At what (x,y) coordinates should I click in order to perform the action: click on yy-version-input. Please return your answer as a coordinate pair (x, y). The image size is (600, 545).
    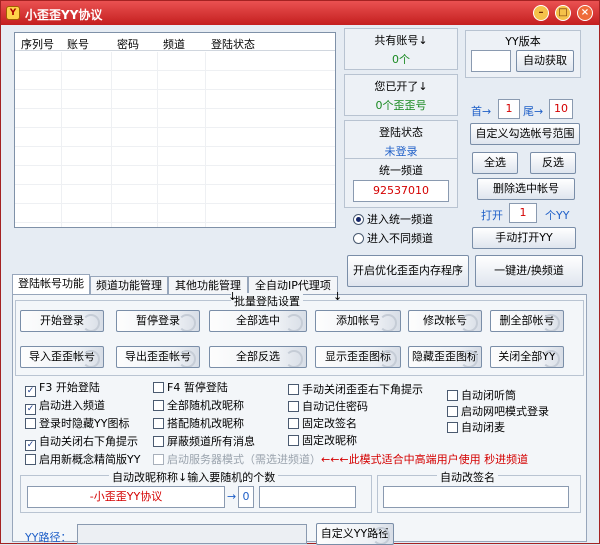
    Looking at the image, I should click on (491, 61).